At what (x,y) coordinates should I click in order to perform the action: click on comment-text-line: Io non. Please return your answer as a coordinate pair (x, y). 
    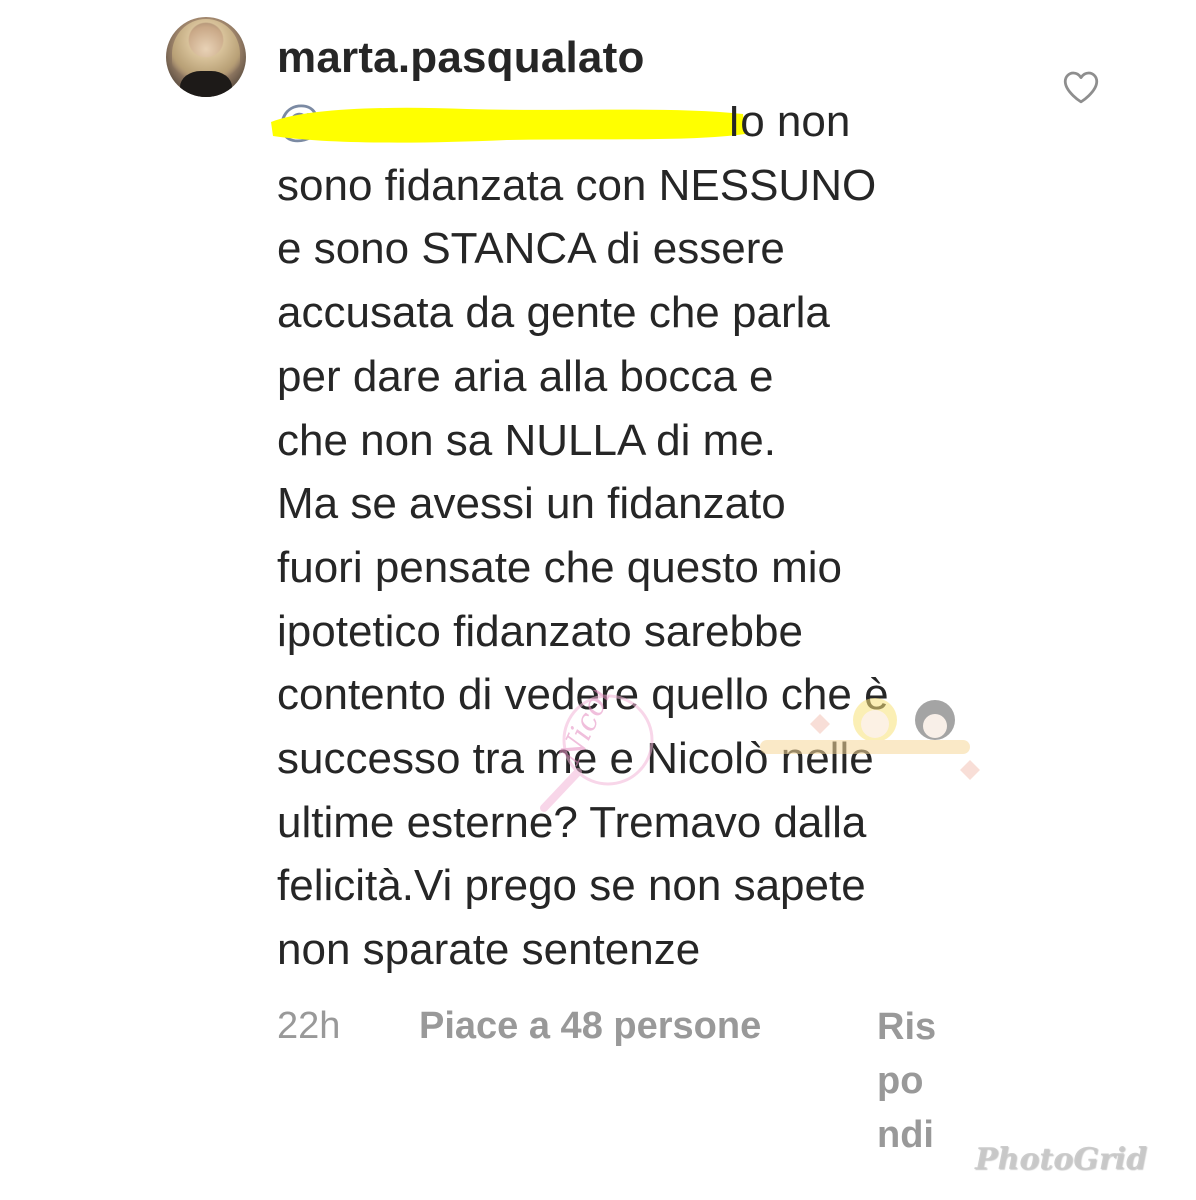
    Looking at the image, I should click on (789, 121).